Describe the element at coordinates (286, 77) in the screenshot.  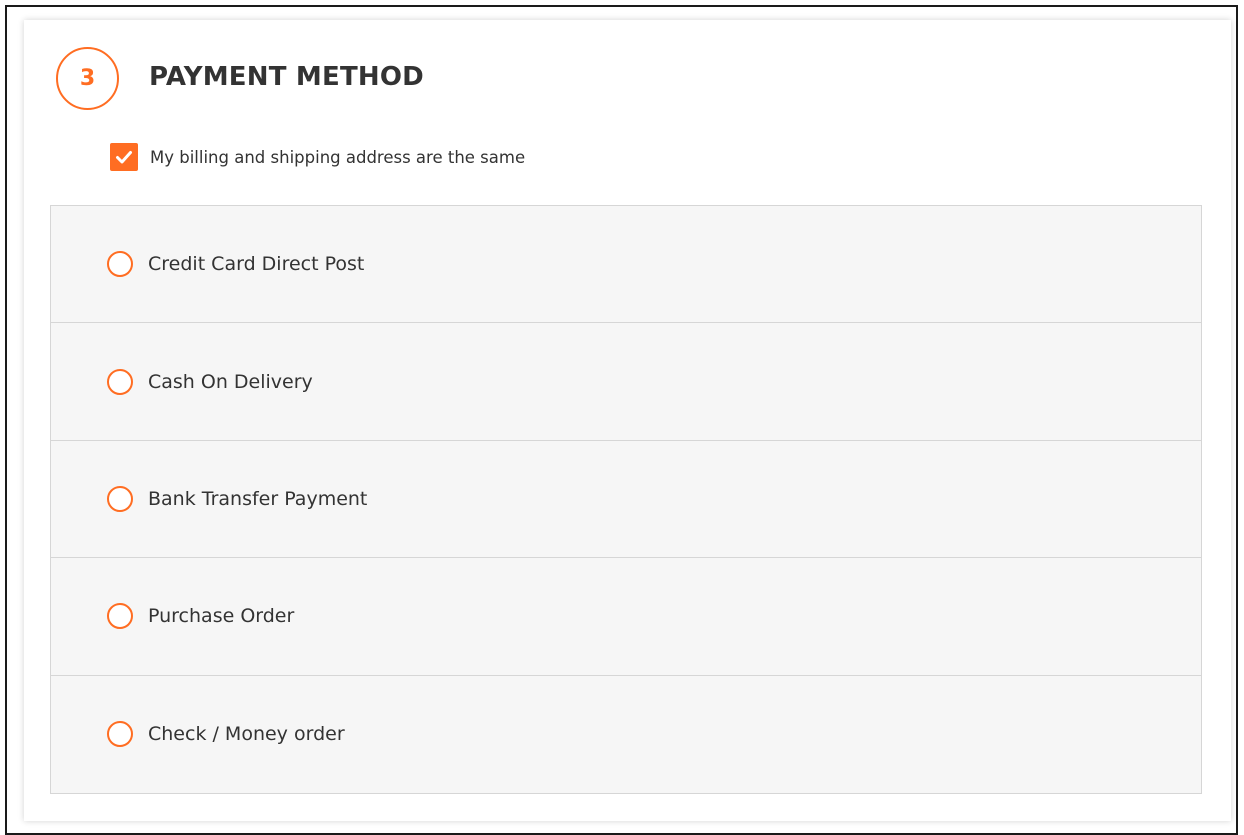
I see `section-title: PAYMENT METHOD` at that location.